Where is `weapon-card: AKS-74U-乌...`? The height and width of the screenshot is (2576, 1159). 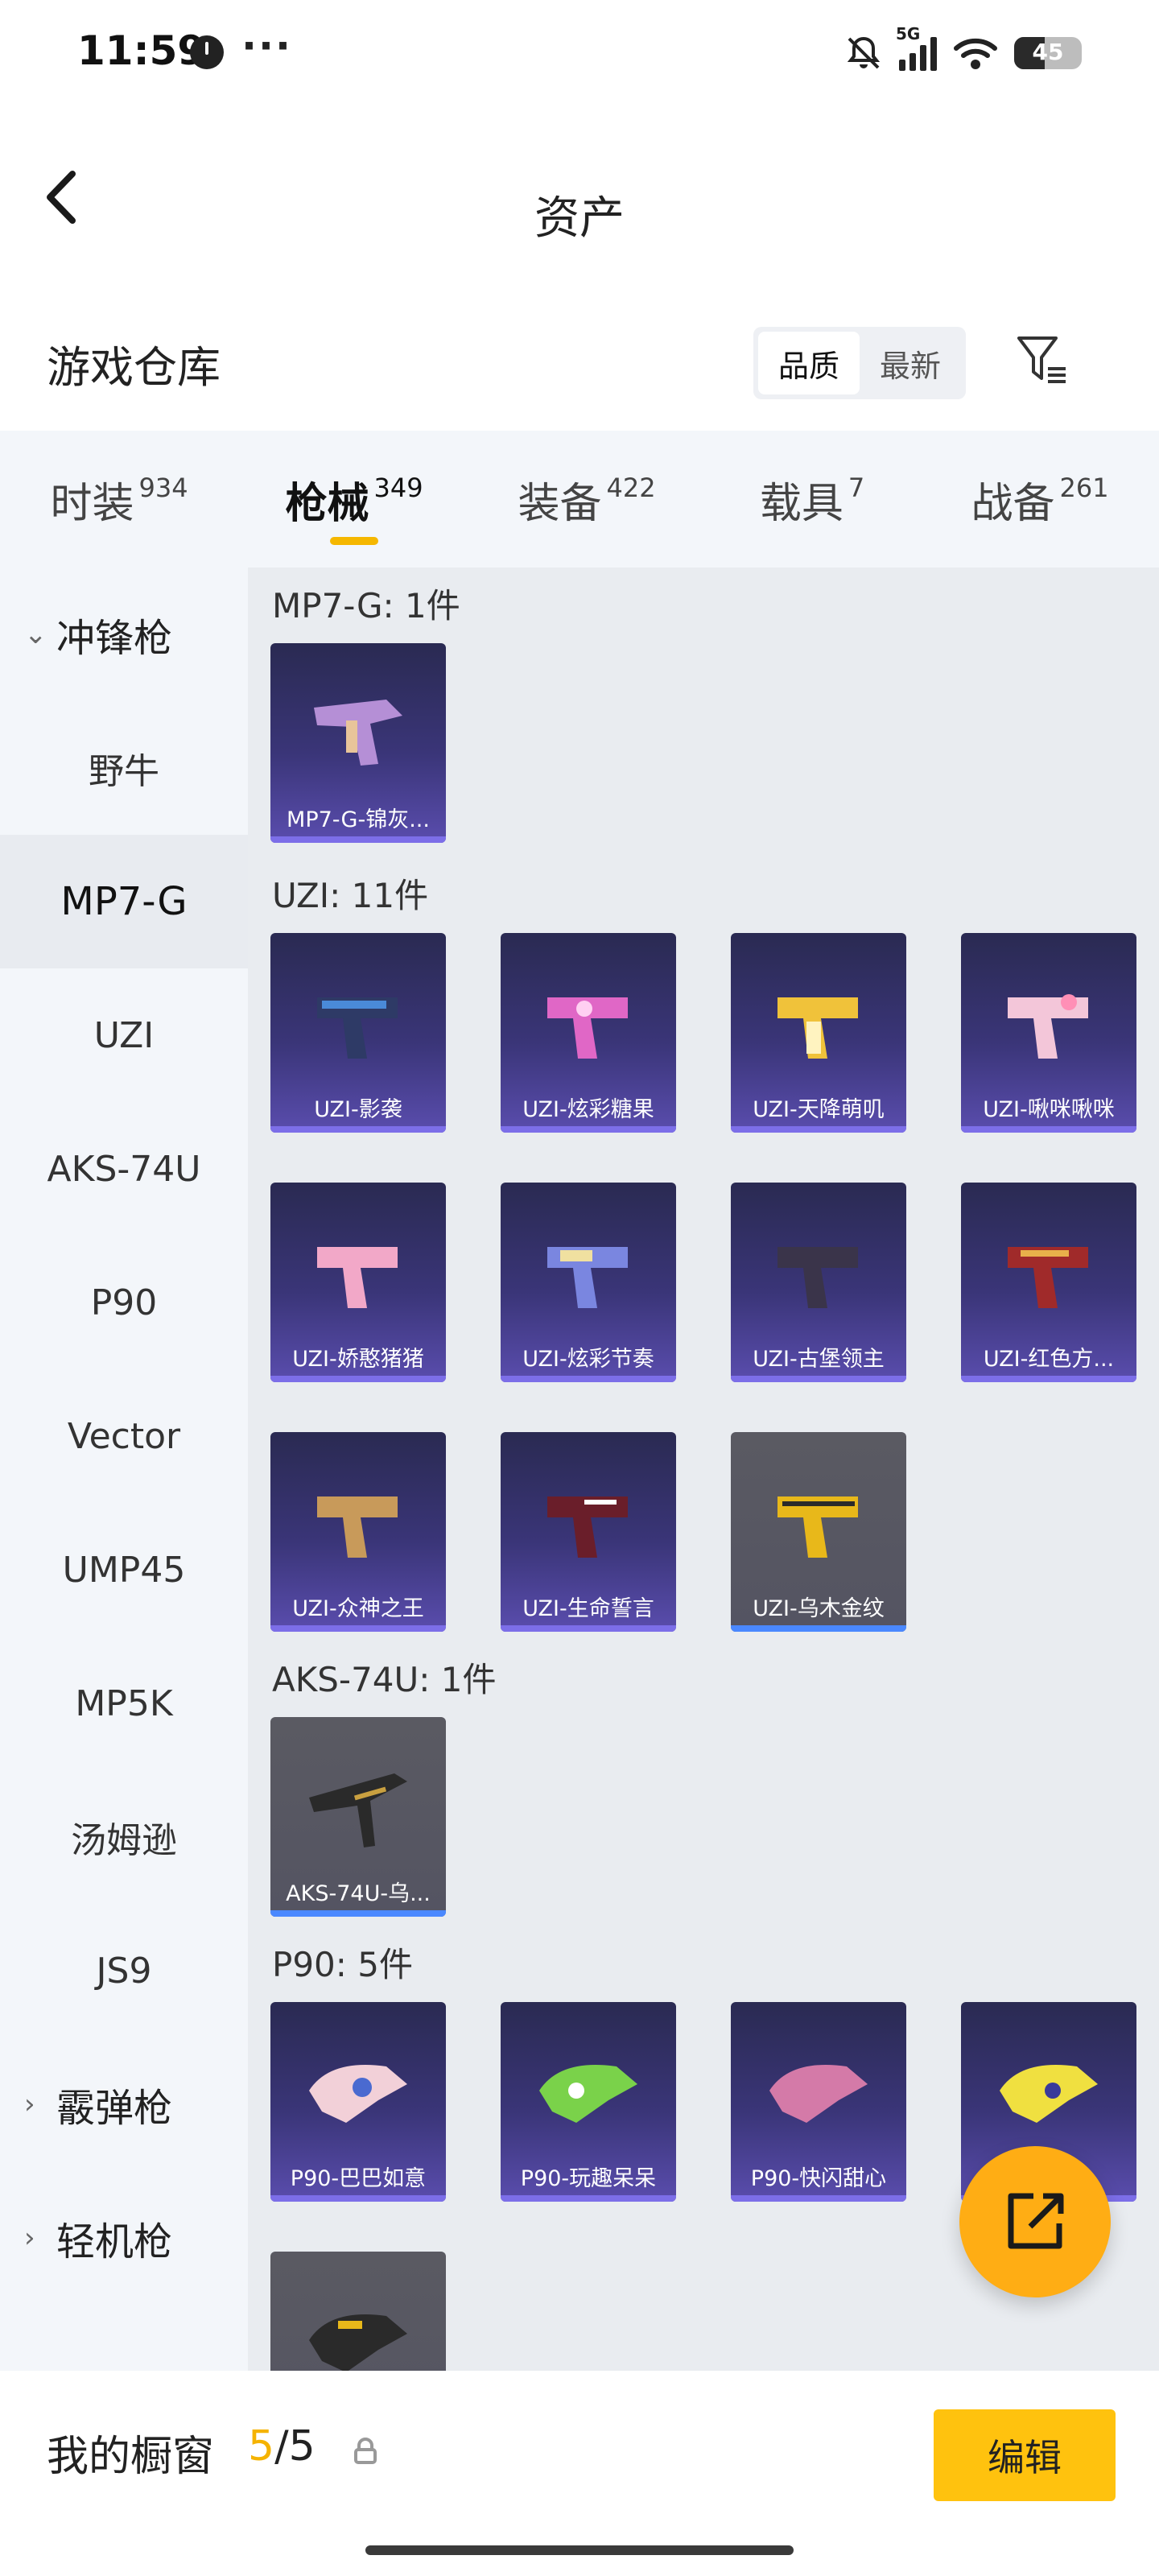
weapon-card: AKS-74U-乌... is located at coordinates (358, 1817).